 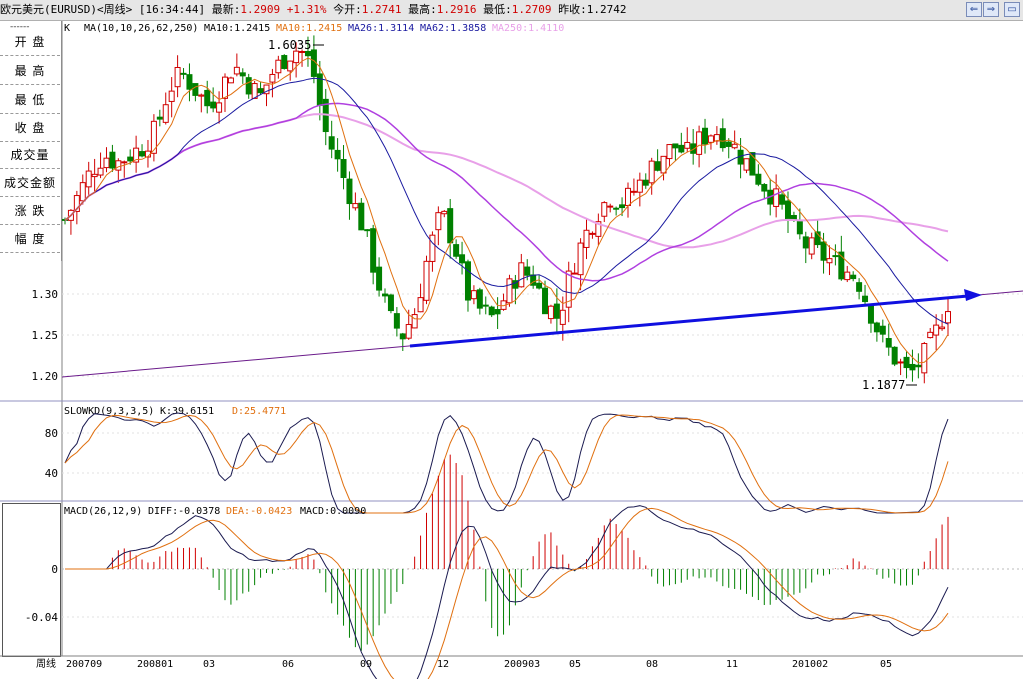 What do you see at coordinates (453, 28) in the screenshot?
I see `ma62-legend: MA62:1.3858` at bounding box center [453, 28].